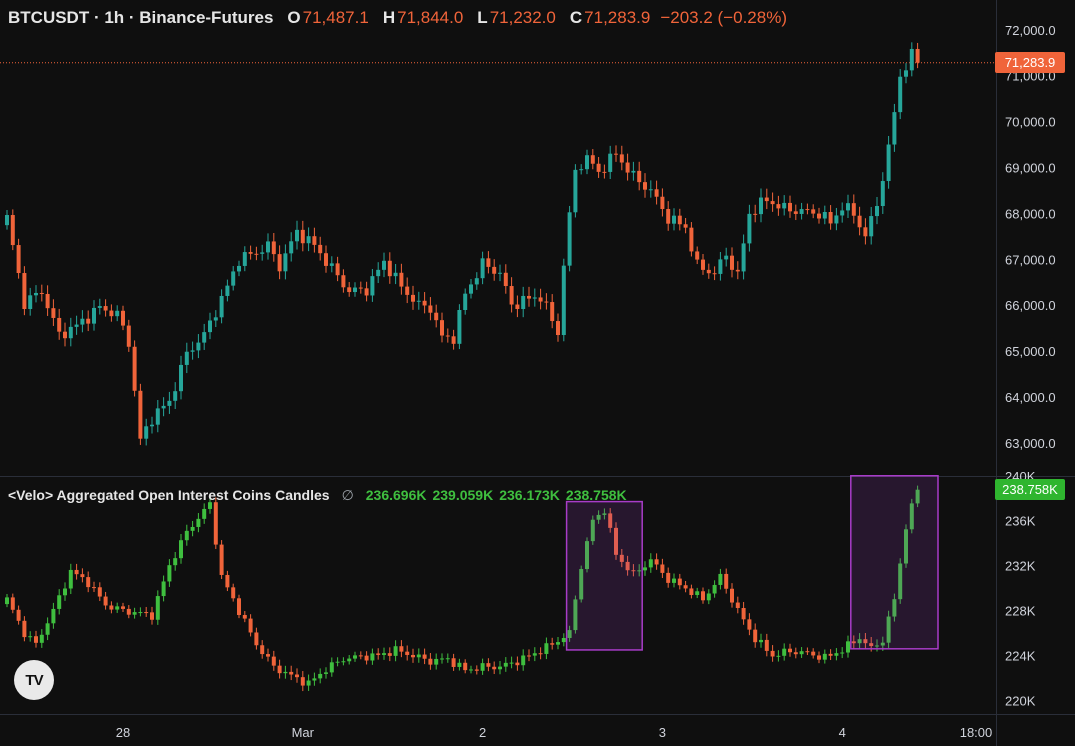  What do you see at coordinates (140, 18) in the screenshot?
I see `symbol-title: BTCUSDT · 1h · Binance-Futures` at bounding box center [140, 18].